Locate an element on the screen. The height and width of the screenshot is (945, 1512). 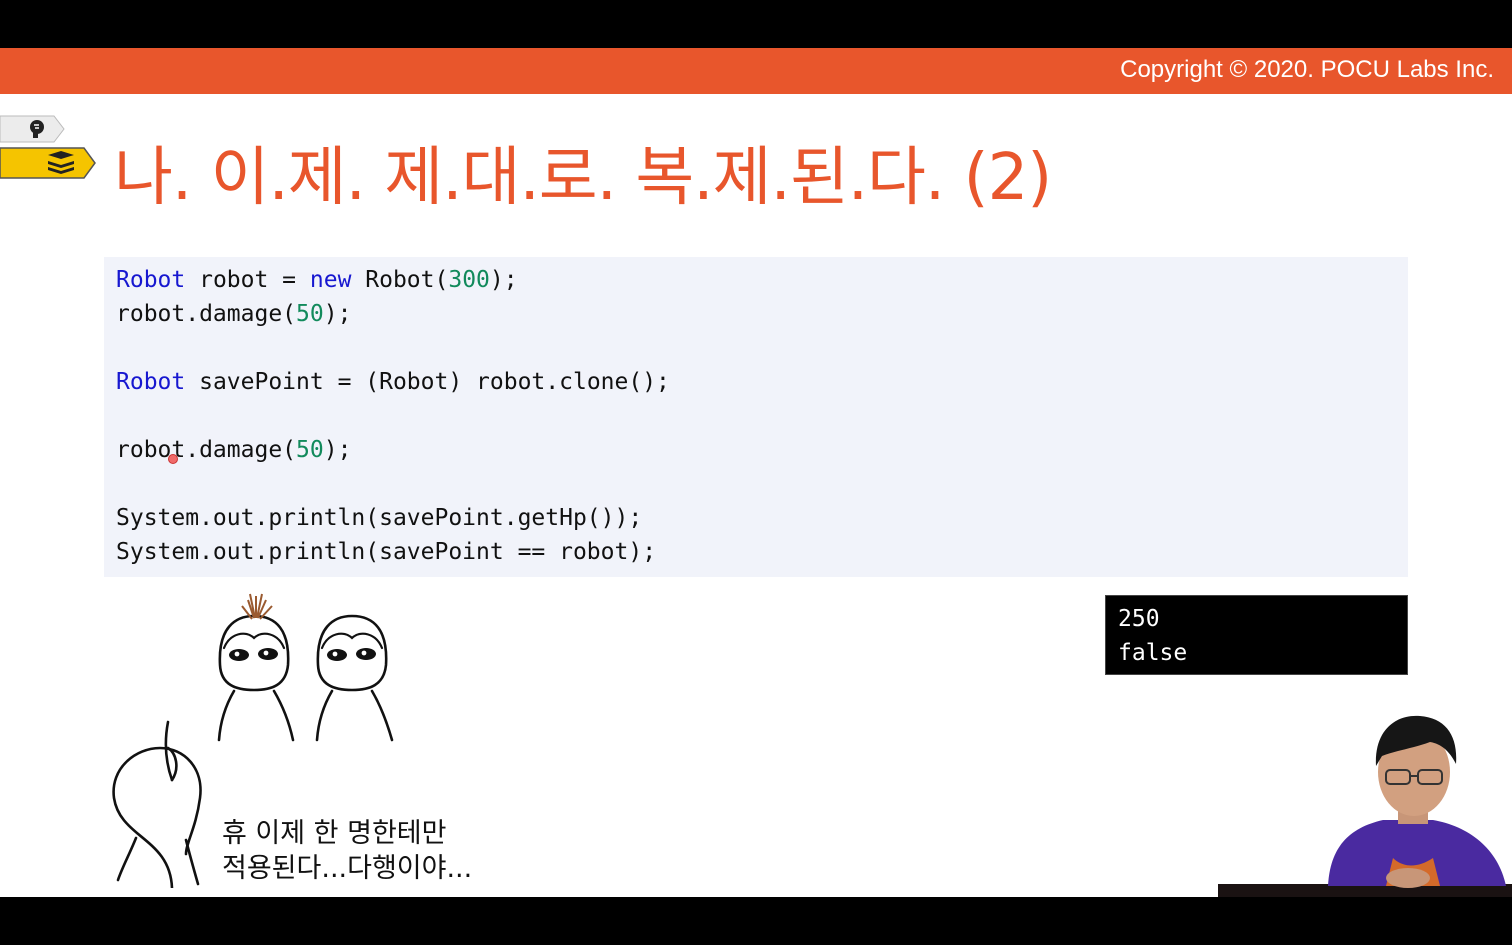
output-line-1: 250 is located at coordinates (1139, 619).